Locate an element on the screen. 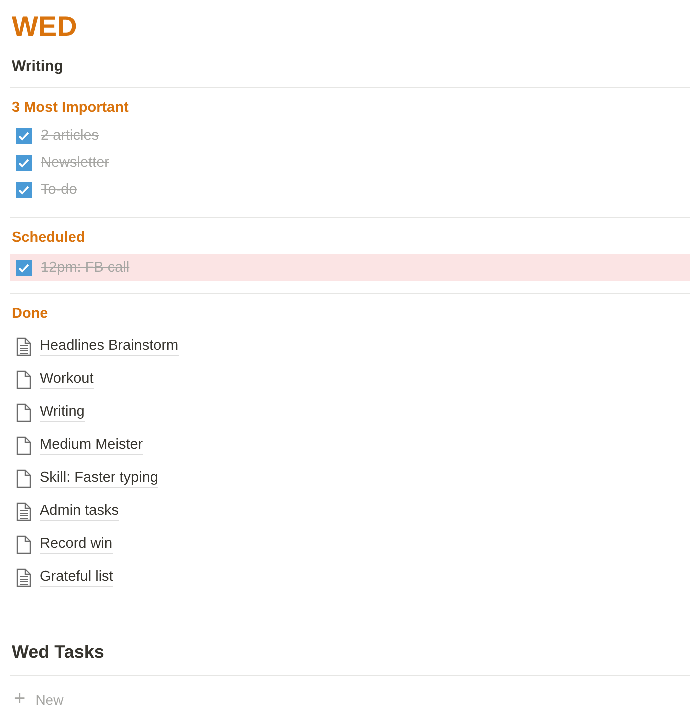 This screenshot has height=721, width=700. todo-text: Newsletter is located at coordinates (75, 163).